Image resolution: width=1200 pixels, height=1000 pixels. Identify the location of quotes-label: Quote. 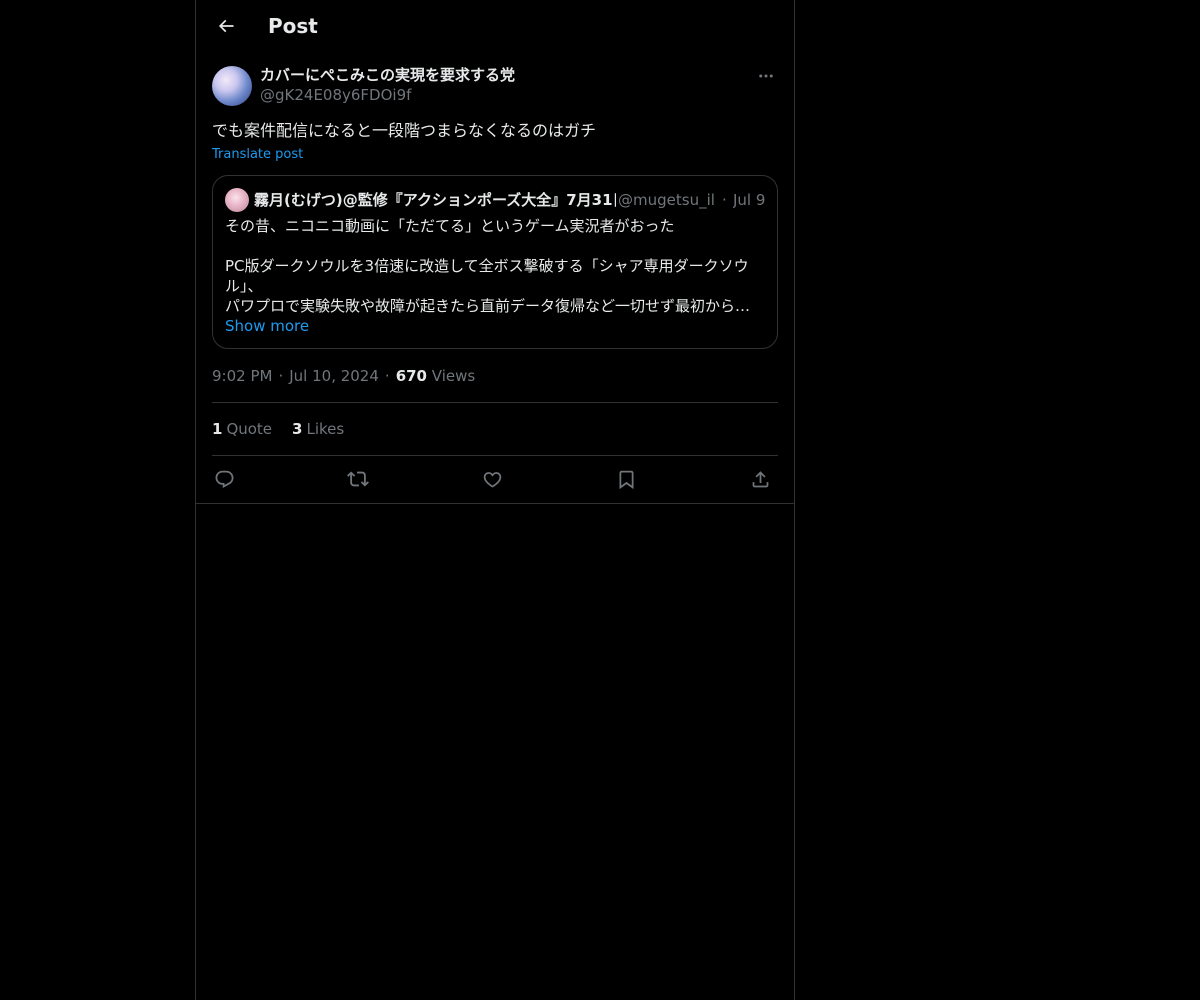
(249, 429).